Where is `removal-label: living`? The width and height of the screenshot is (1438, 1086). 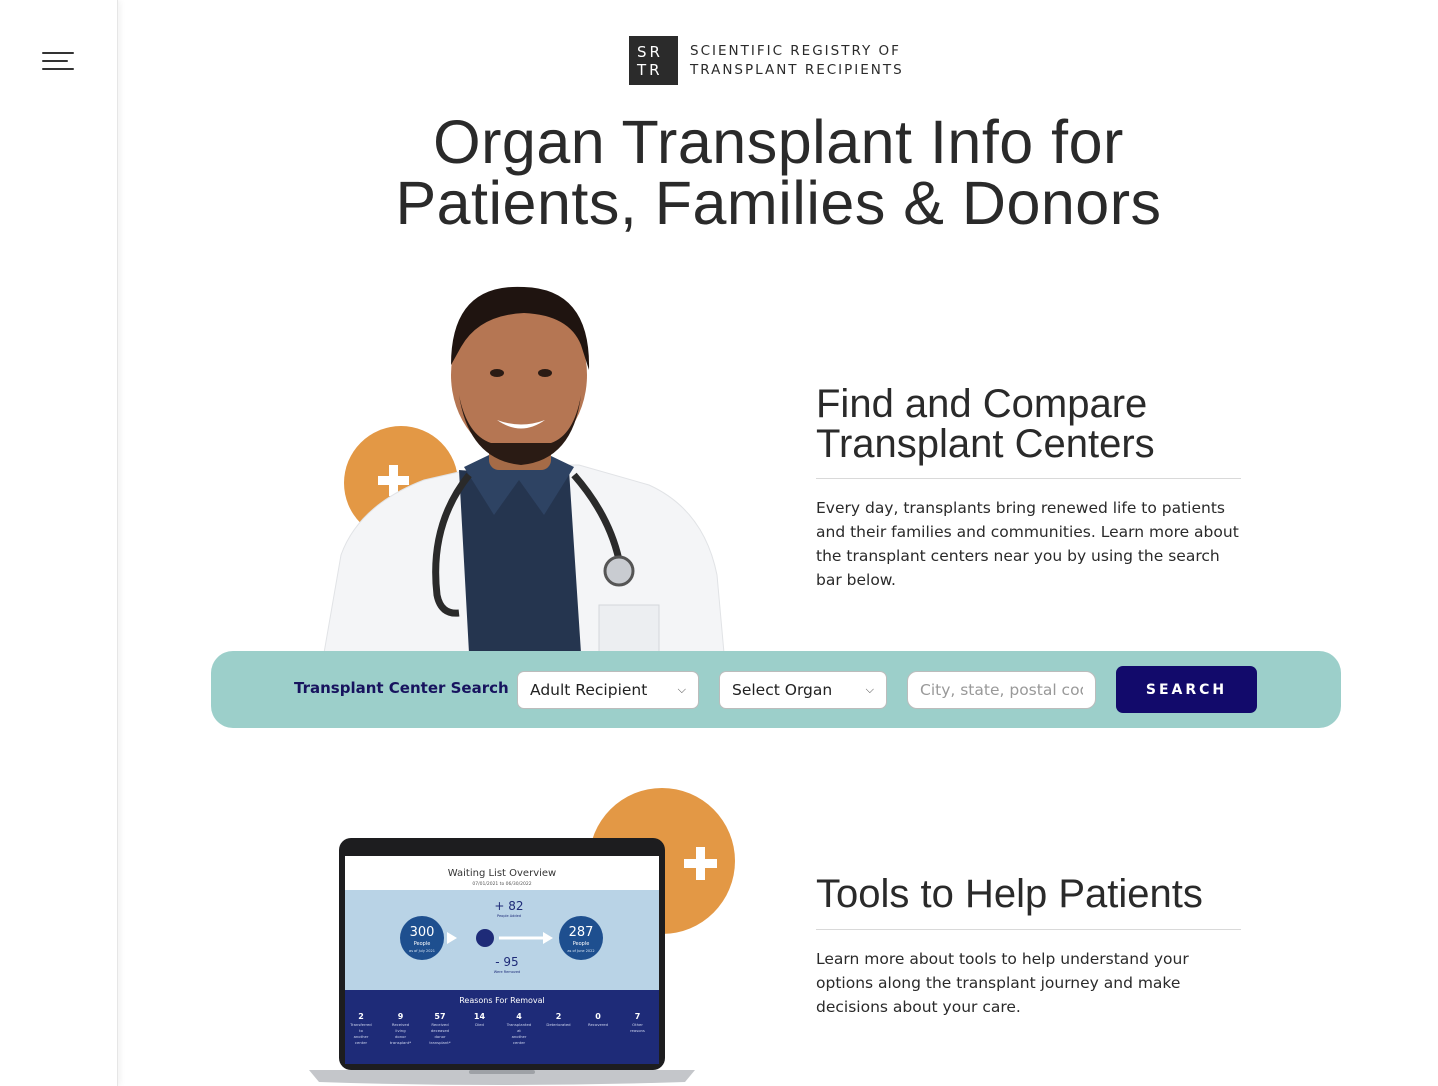 removal-label: living is located at coordinates (400, 1030).